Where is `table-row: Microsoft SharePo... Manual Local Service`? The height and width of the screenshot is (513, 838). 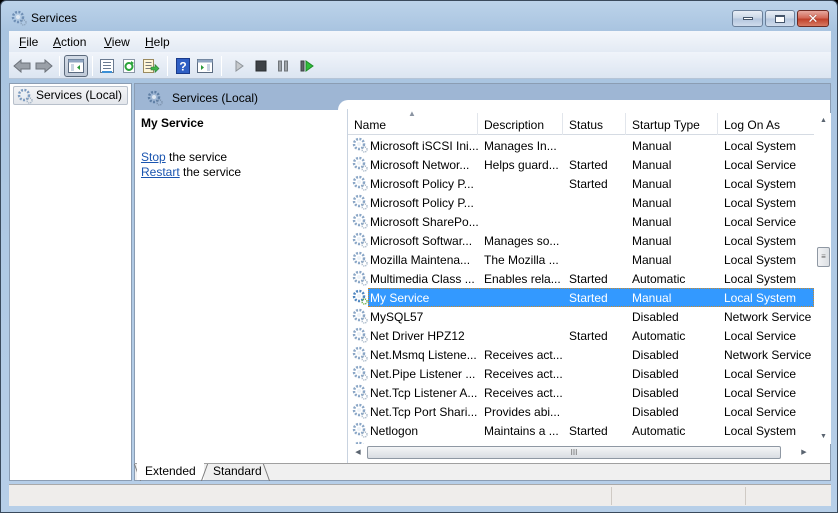 table-row: Microsoft SharePo... Manual Local Service is located at coordinates (581, 221).